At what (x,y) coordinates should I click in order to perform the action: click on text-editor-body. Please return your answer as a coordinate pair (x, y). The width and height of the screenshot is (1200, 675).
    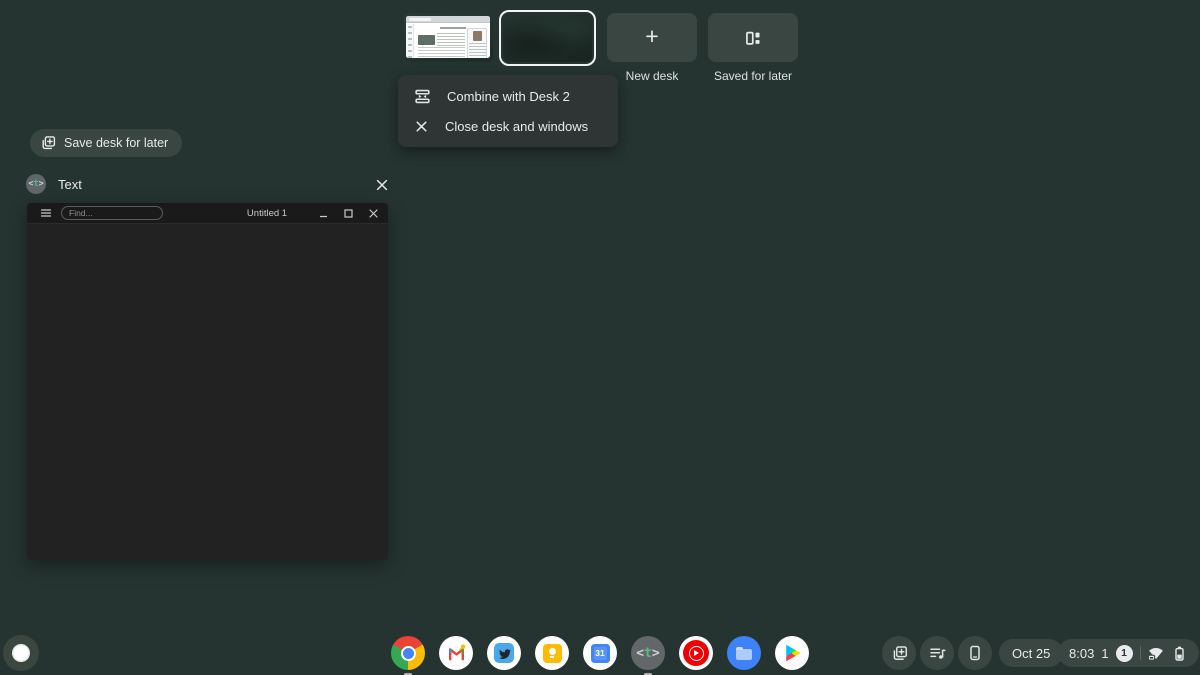
    Looking at the image, I should click on (207, 391).